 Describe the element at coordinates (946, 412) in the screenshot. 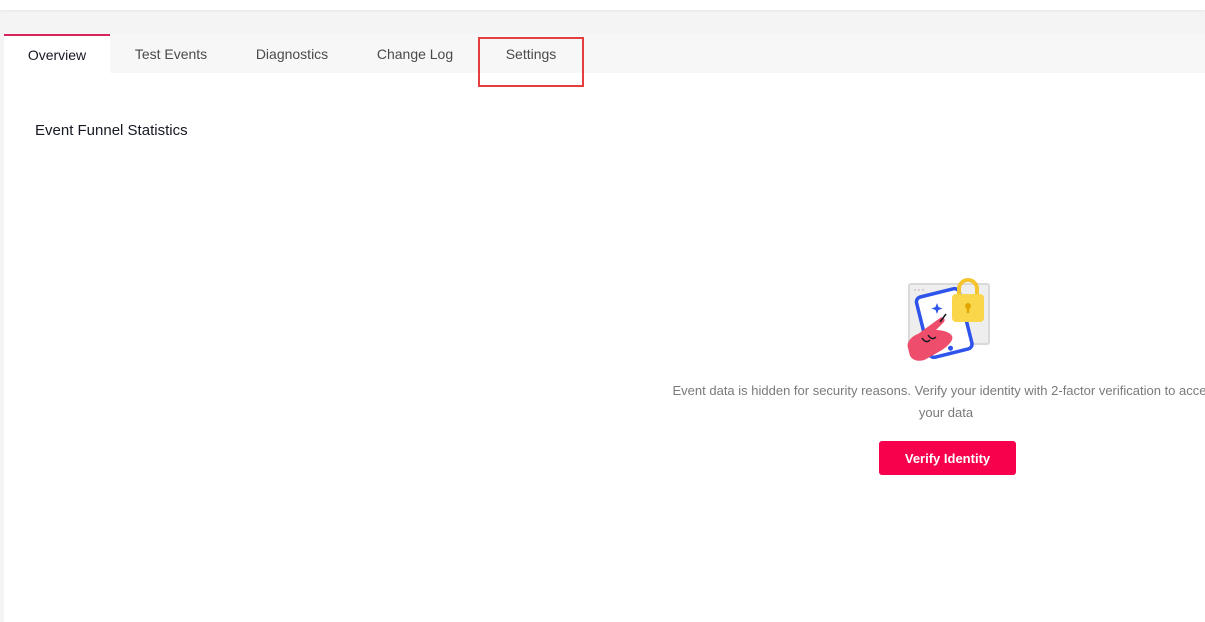

I see `security-message-line2: your data` at that location.